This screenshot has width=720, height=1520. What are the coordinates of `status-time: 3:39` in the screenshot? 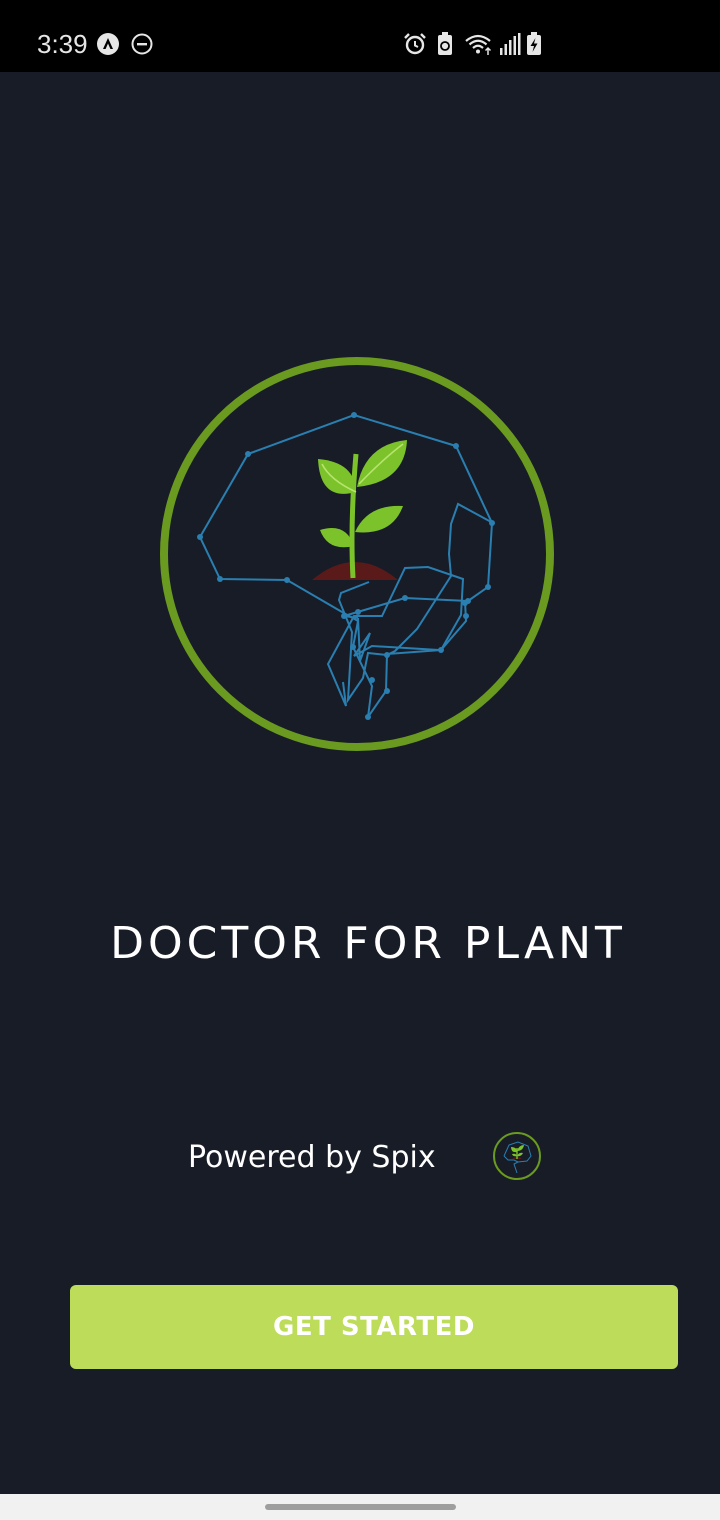 It's located at (62, 44).